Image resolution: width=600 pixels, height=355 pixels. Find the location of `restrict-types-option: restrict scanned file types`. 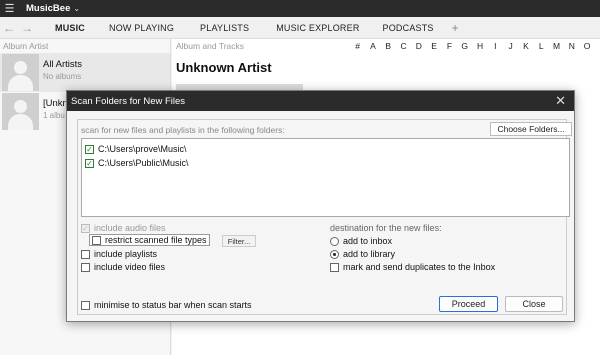

restrict-types-option: restrict scanned file types is located at coordinates (149, 240).